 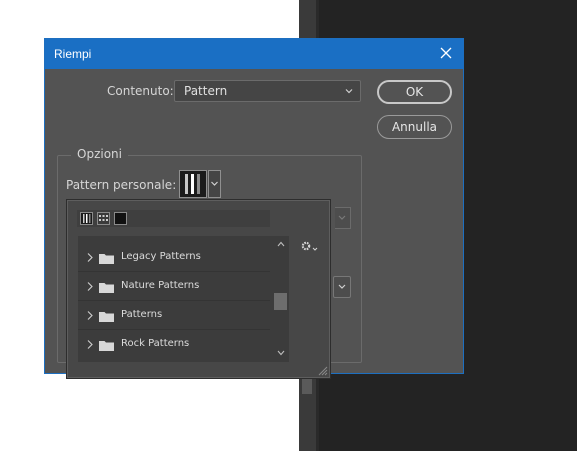 I want to click on picker-settings-button, so click(x=309, y=247).